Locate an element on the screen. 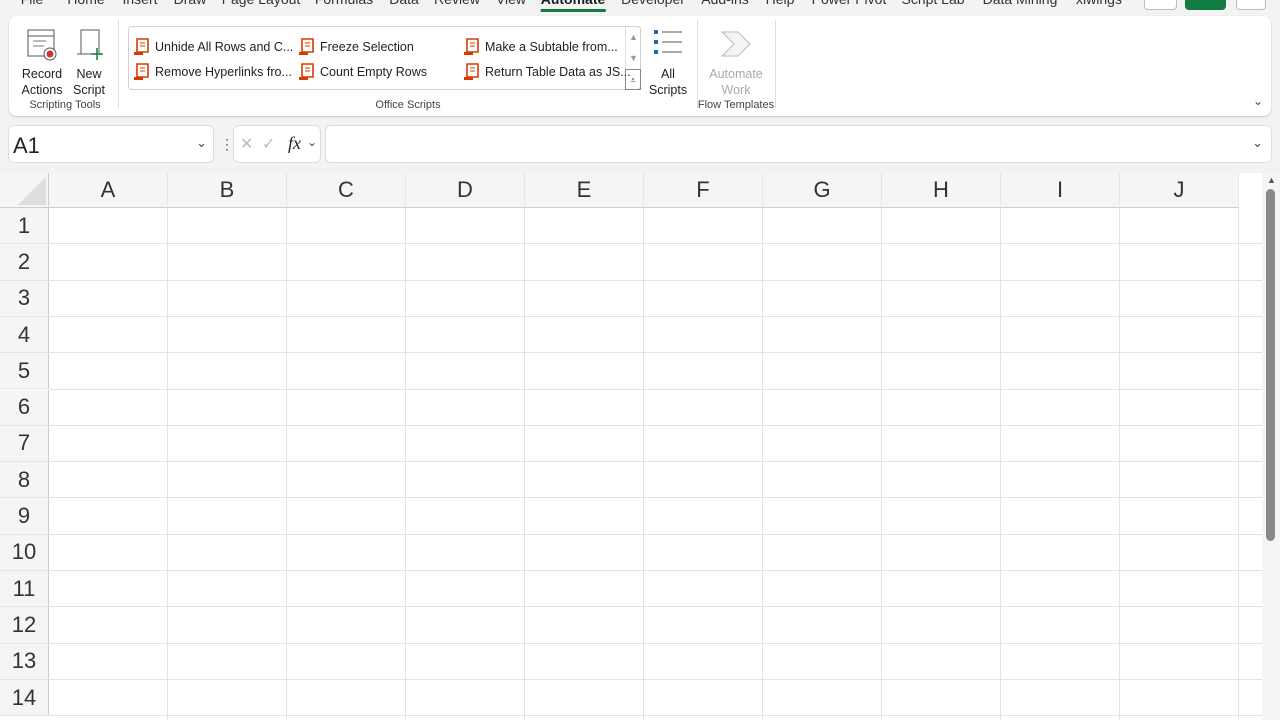  more-options-icon: ⋮ is located at coordinates (227, 144).